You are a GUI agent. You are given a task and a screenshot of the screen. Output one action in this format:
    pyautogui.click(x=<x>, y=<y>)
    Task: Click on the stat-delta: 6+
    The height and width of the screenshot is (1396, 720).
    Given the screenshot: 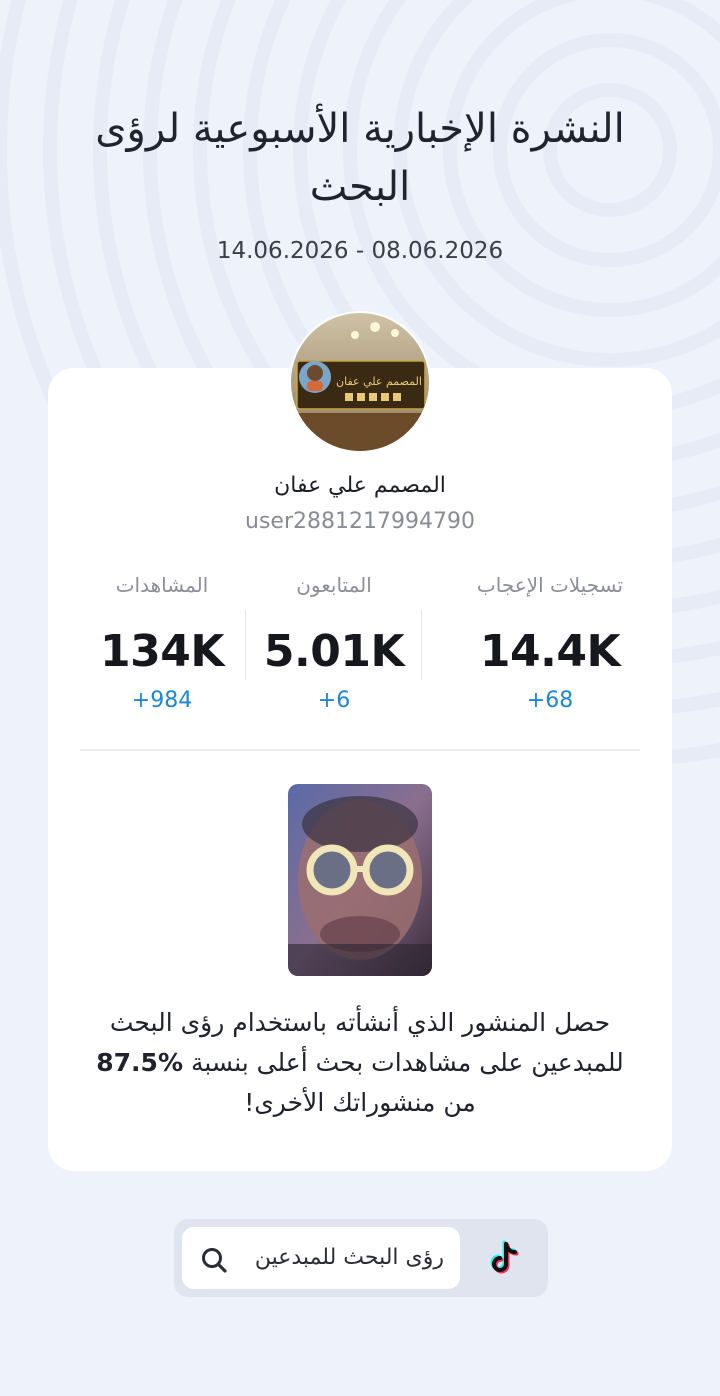 What is the action you would take?
    pyautogui.click(x=334, y=700)
    